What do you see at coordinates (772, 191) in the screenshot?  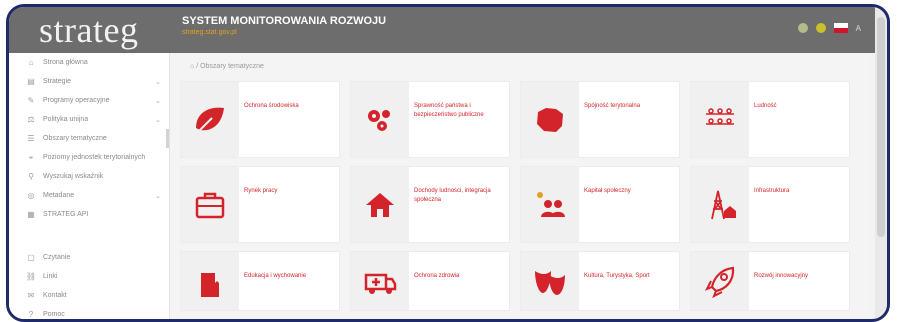 I see `tile-label: Infrastruktura` at bounding box center [772, 191].